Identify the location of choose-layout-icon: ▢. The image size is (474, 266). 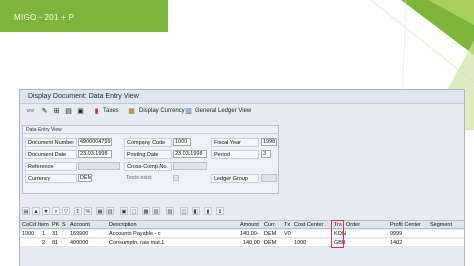
(134, 211).